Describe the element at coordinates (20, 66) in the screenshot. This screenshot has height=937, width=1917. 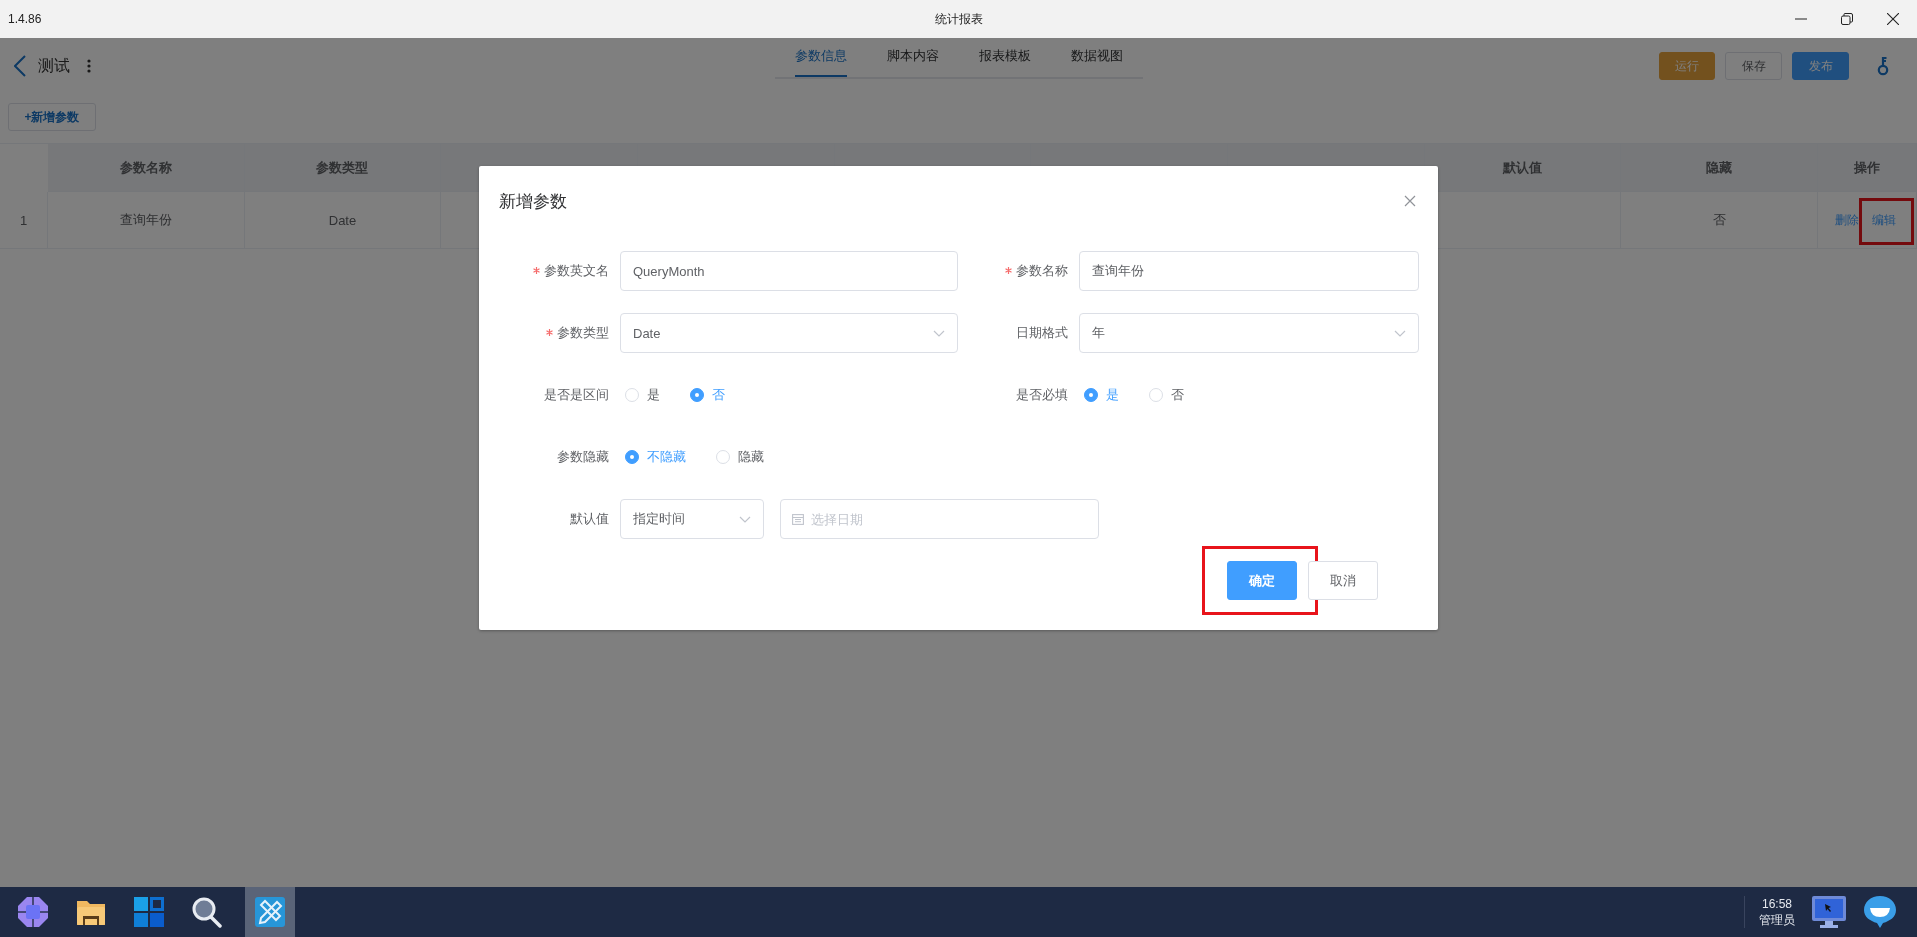
I see `back-icon` at that location.